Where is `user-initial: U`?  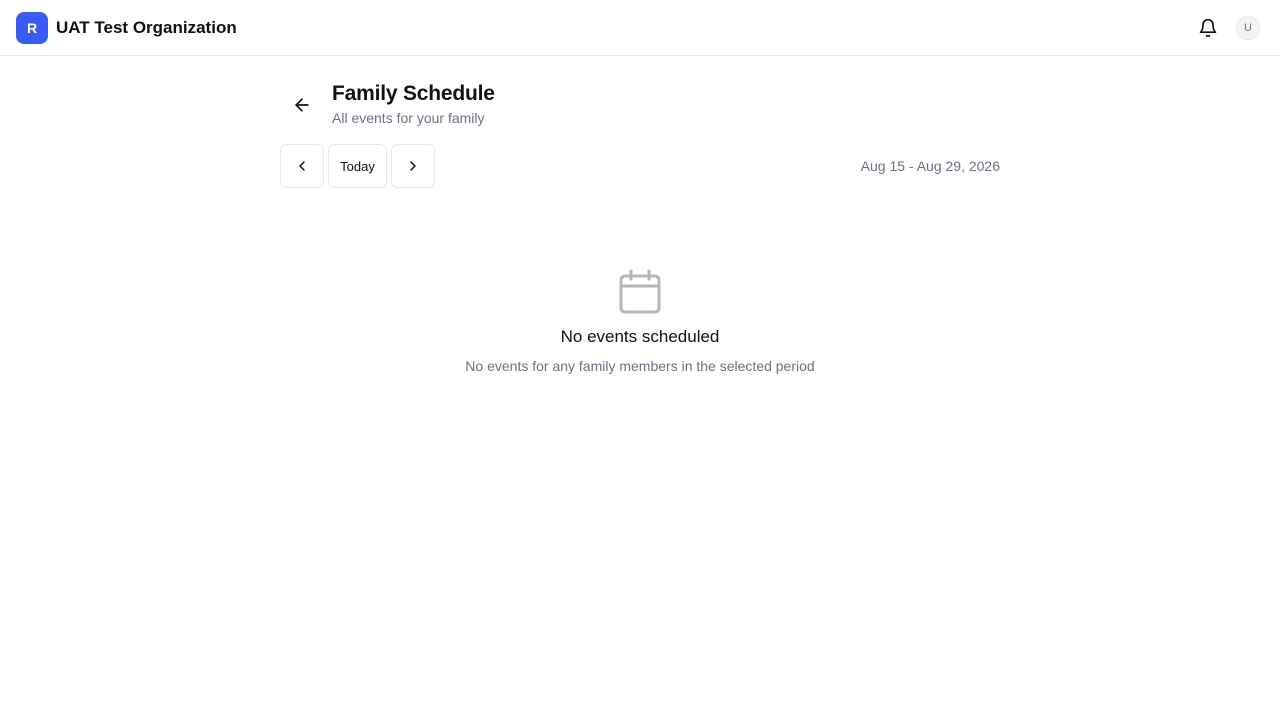
user-initial: U is located at coordinates (1248, 28).